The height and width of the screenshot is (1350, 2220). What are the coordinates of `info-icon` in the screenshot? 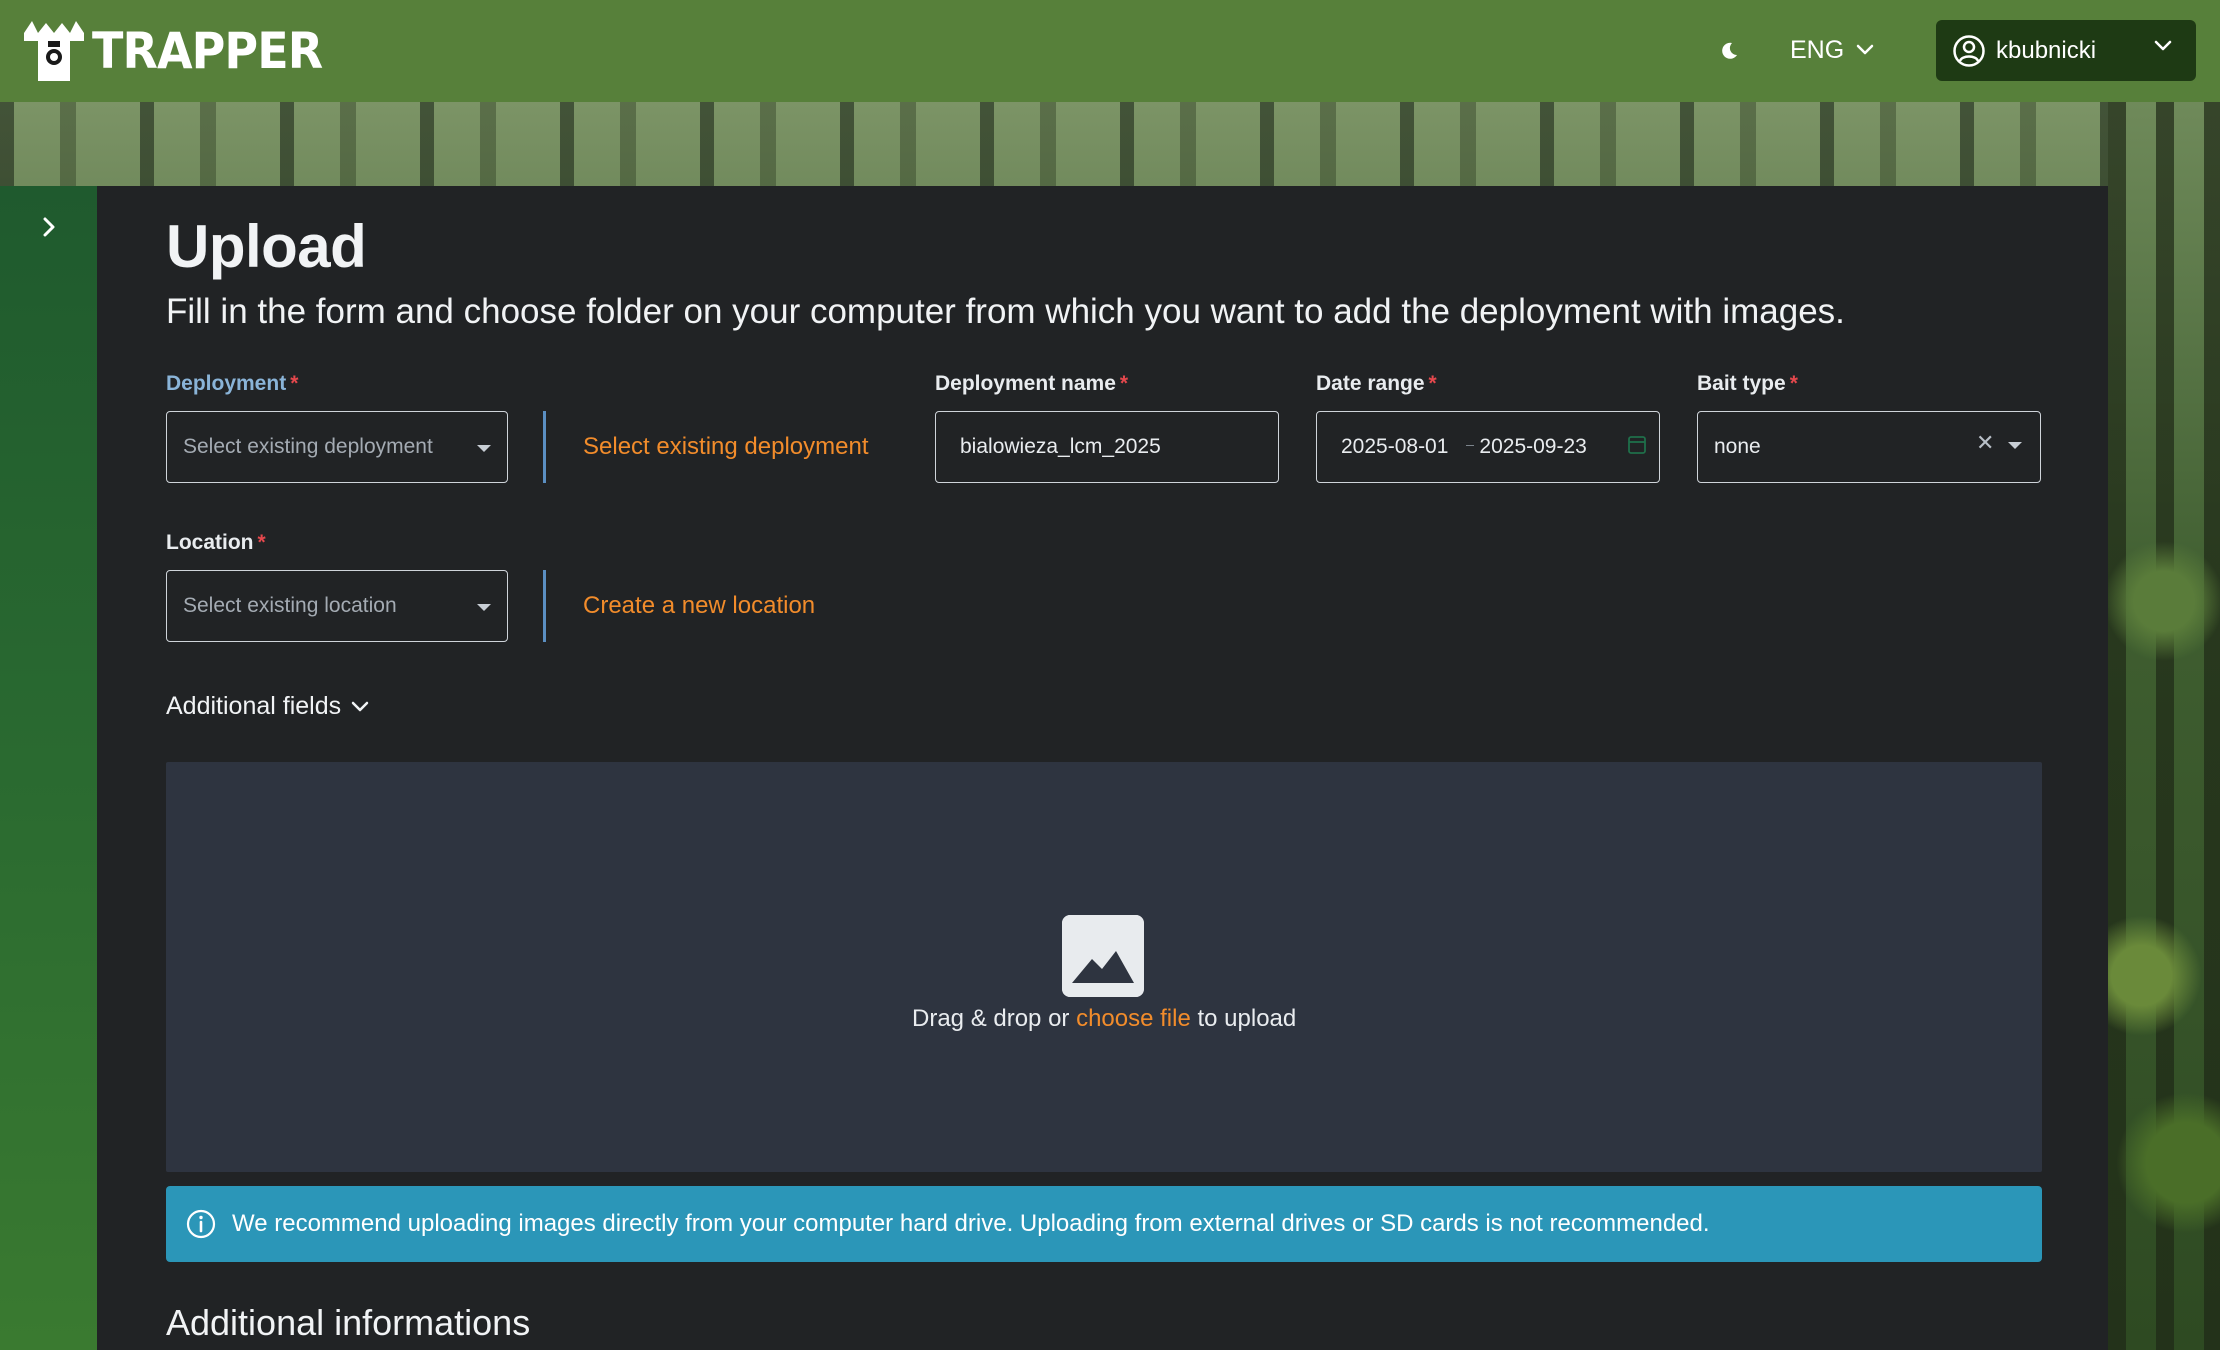 It's located at (201, 1224).